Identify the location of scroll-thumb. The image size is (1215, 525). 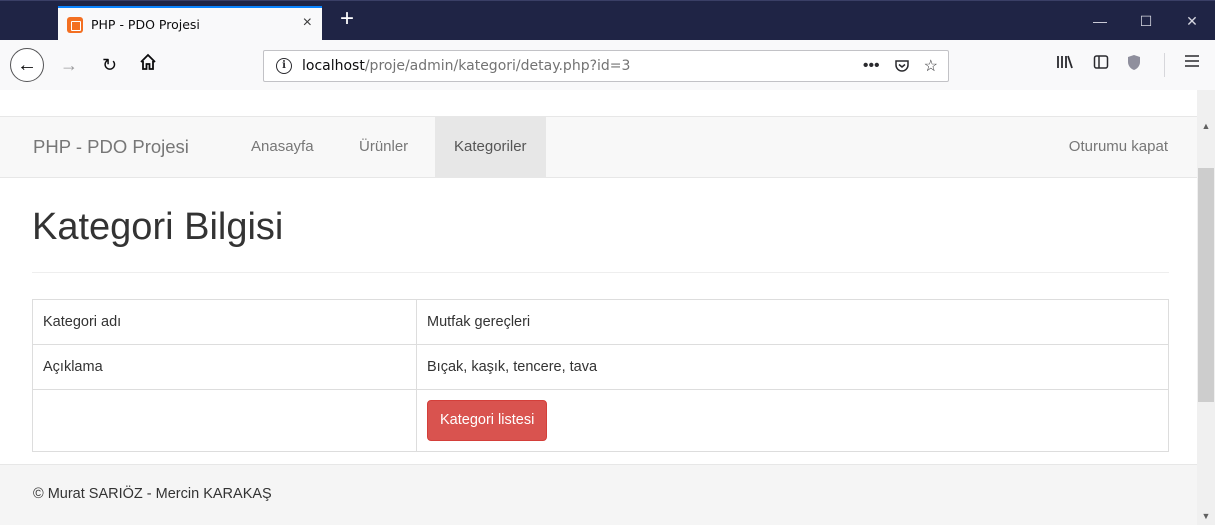
(1206, 285).